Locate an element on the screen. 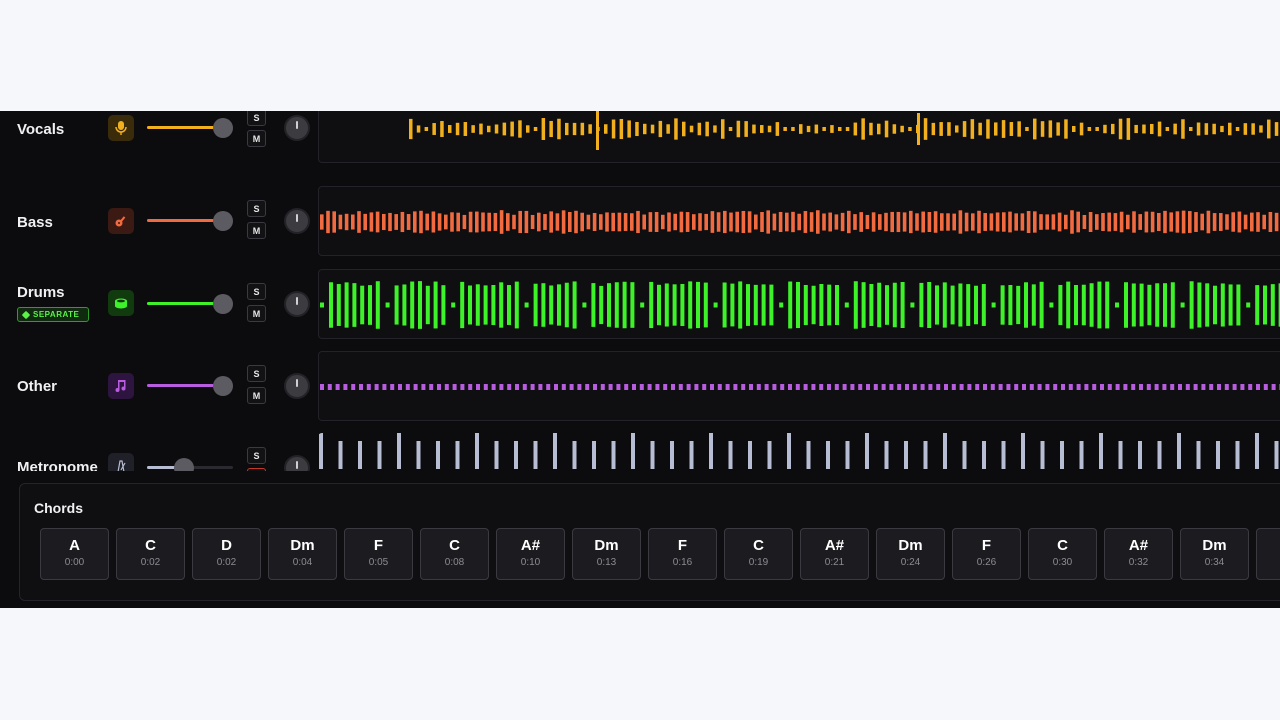  chord-time: 0:19 is located at coordinates (758, 562).